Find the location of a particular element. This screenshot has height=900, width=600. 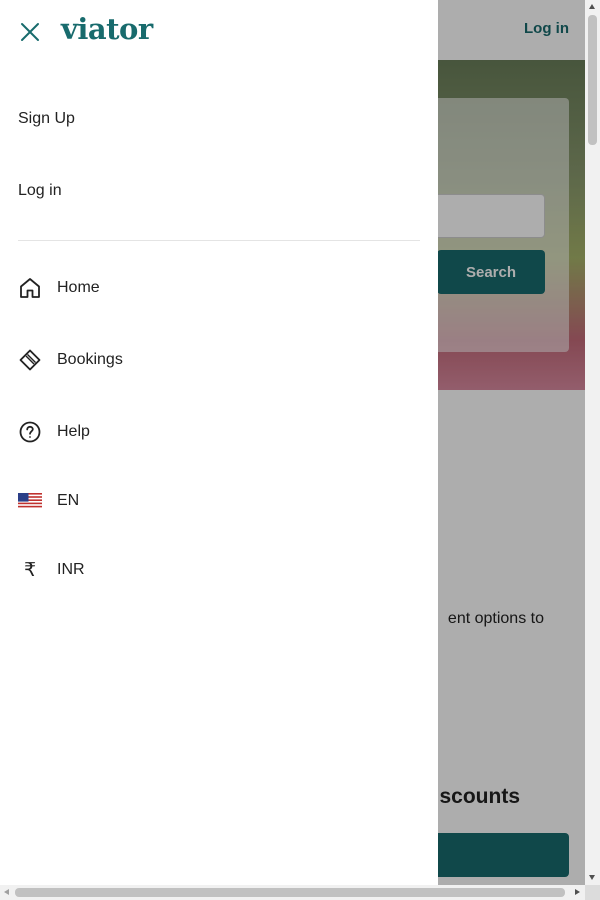

close-icon is located at coordinates (30, 32).